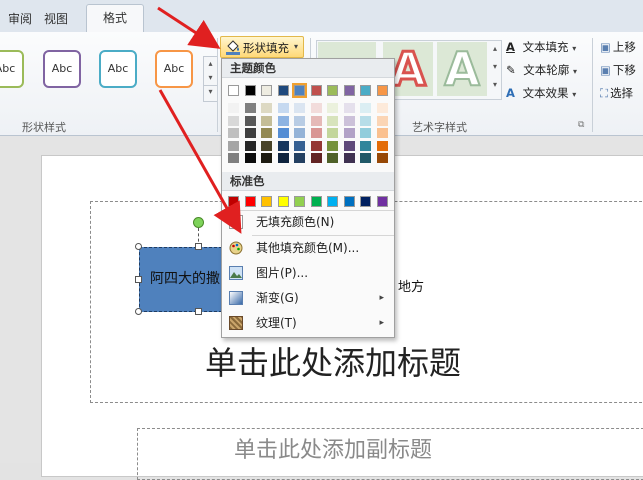  Describe the element at coordinates (189, 27) in the screenshot. I see `annotation-arrow-to-fill-button` at that location.